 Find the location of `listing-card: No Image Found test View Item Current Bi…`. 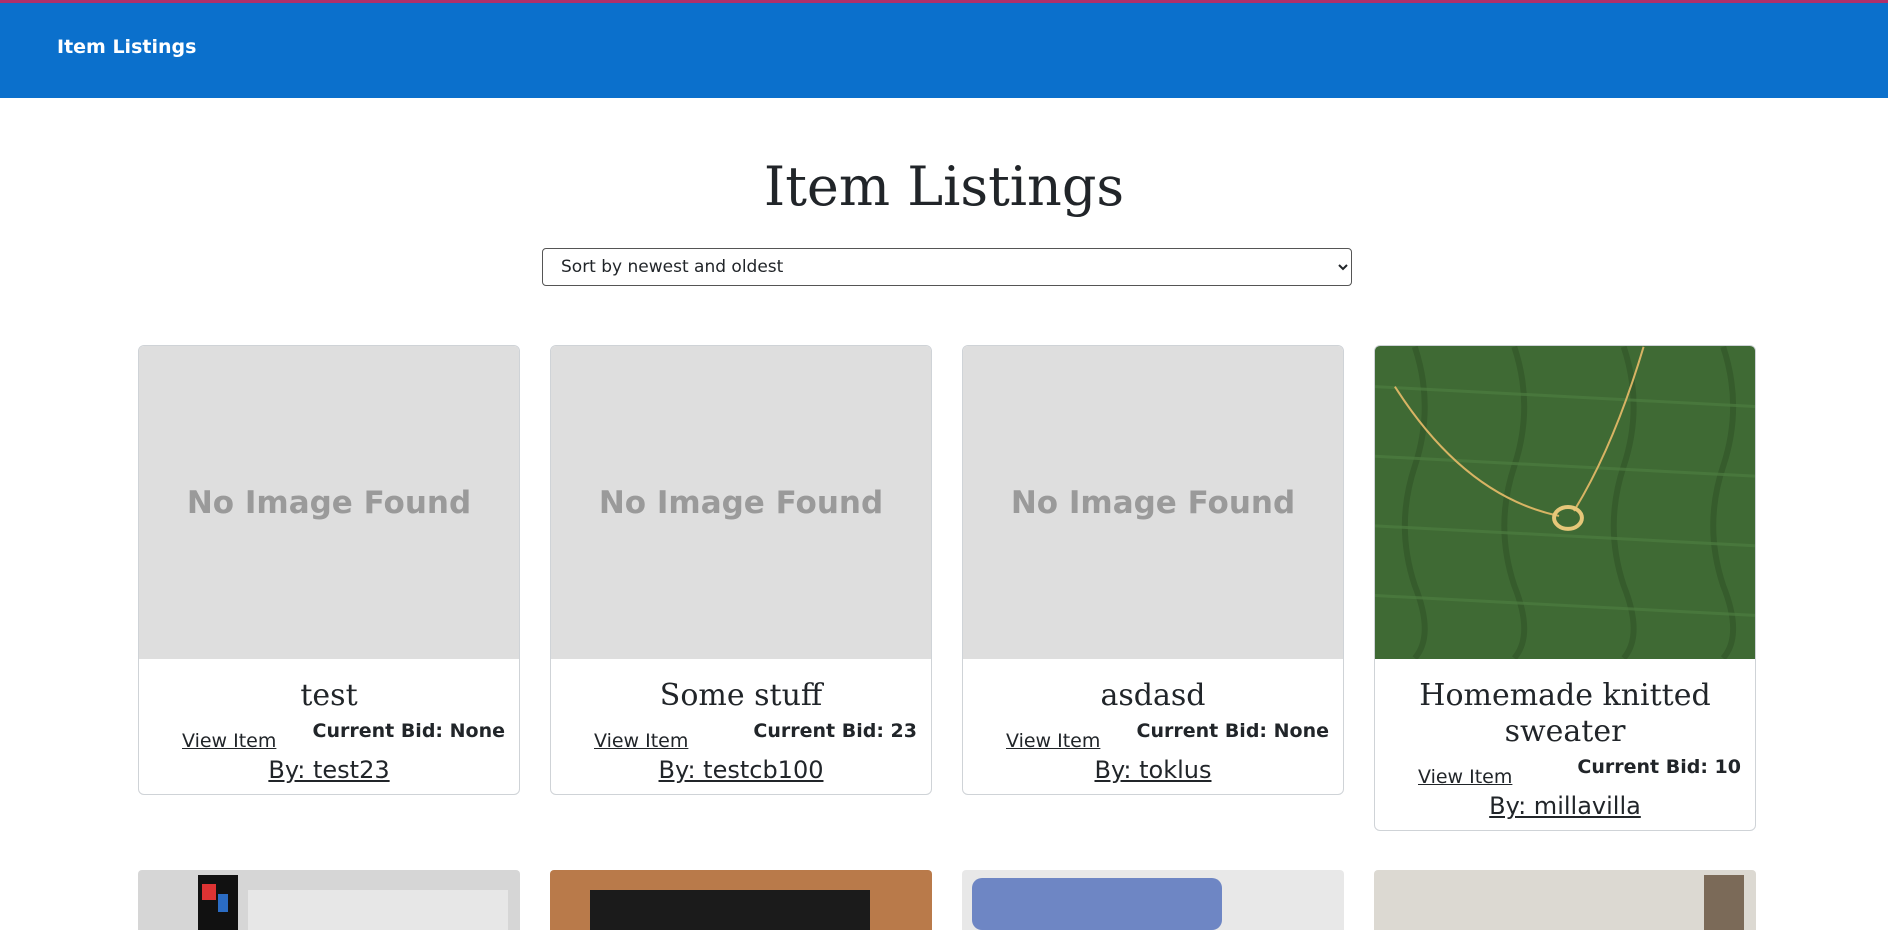

listing-card: No Image Found test View Item Current Bi… is located at coordinates (329, 570).